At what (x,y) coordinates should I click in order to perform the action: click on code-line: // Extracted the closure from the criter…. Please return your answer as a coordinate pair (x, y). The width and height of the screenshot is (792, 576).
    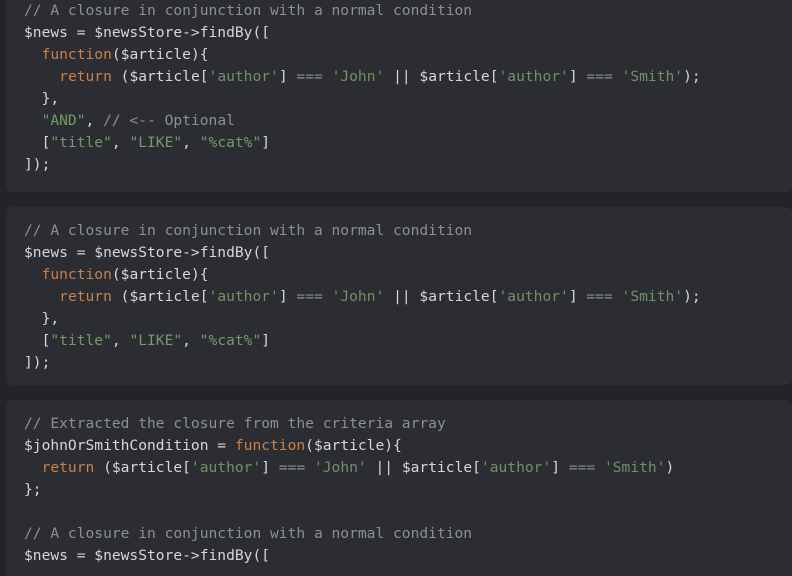
    Looking at the image, I should click on (408, 424).